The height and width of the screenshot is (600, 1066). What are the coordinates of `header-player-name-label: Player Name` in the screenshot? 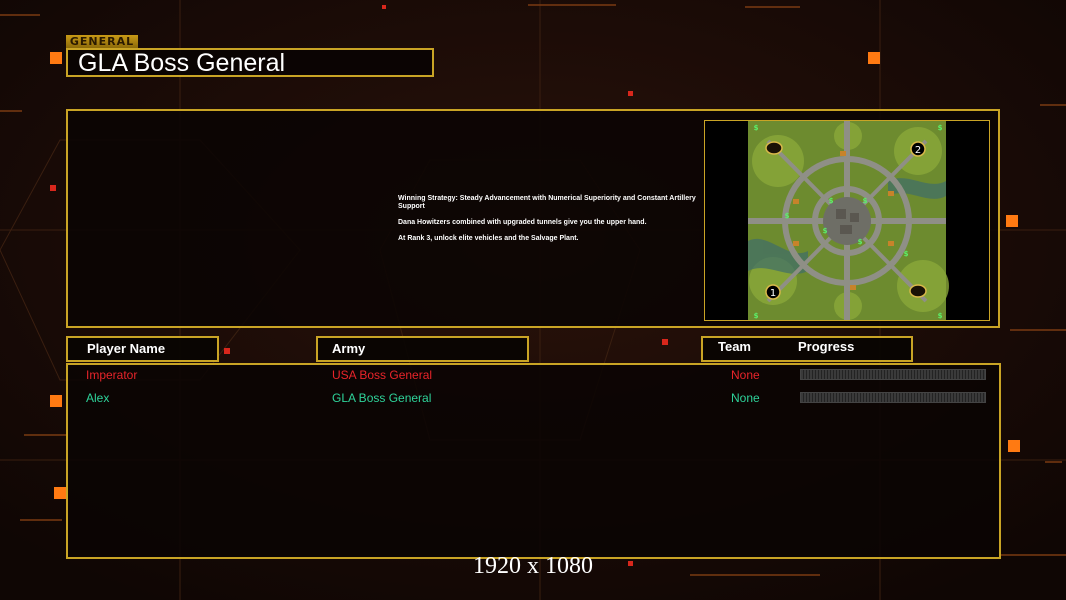 It's located at (126, 348).